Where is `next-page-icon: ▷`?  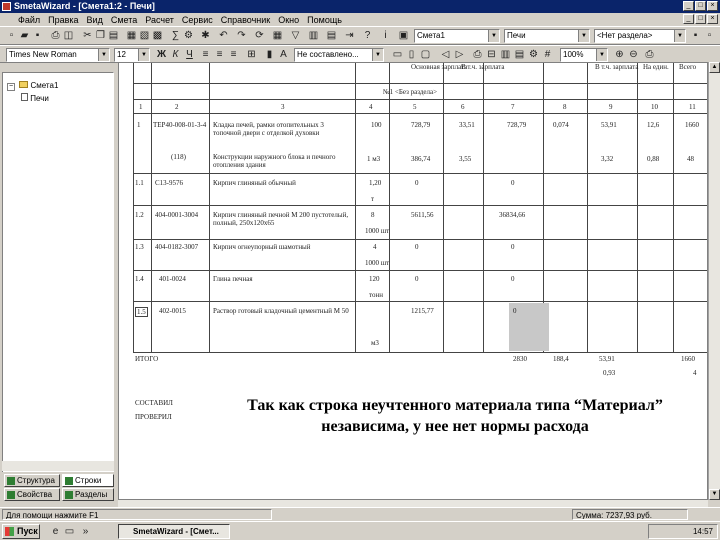
next-page-icon: ▷ is located at coordinates (459, 54).